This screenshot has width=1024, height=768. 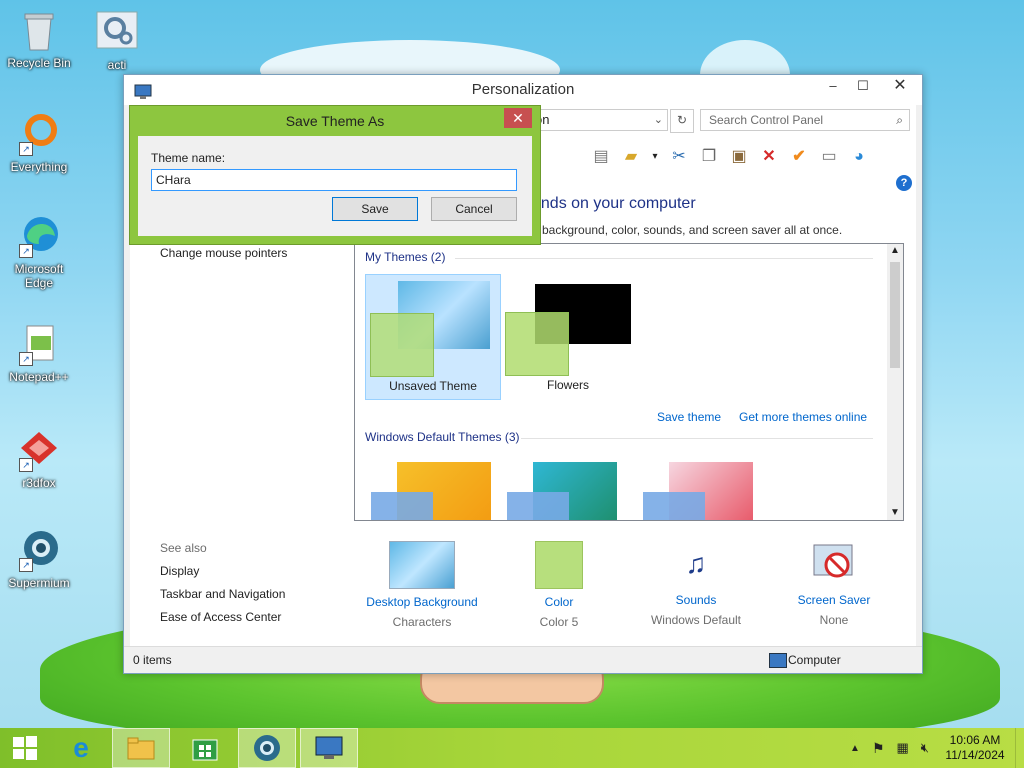 I want to click on desktop-icon-supermium: ↗ Supermium, so click(x=39, y=559).